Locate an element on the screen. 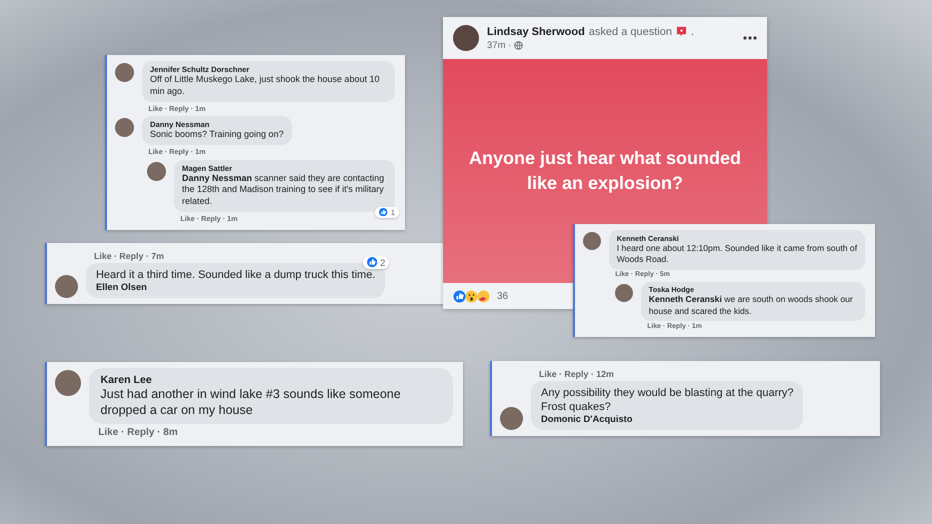  comment-actions: Like · Reply · 8m is located at coordinates (138, 432).